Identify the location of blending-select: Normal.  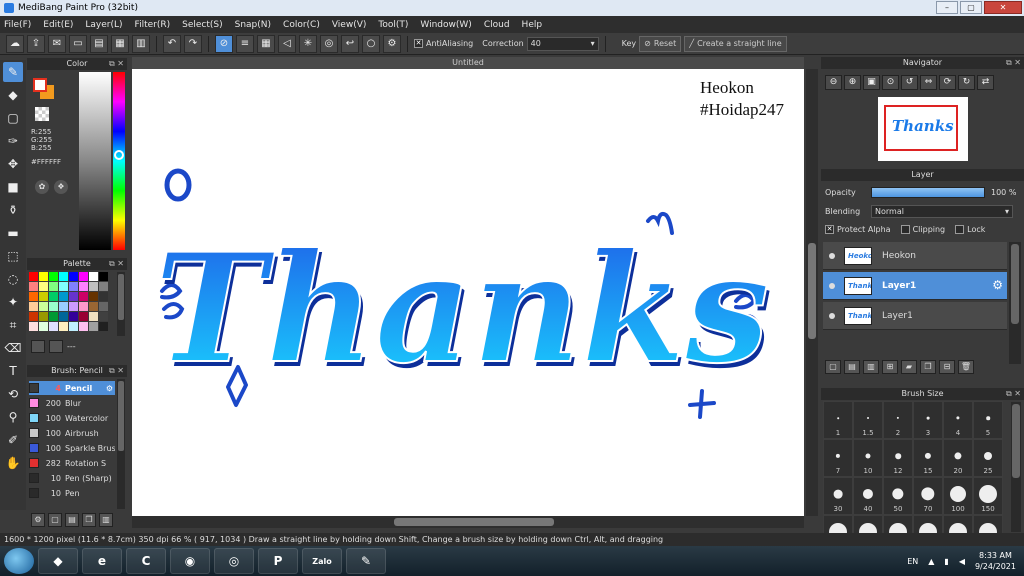
(942, 211).